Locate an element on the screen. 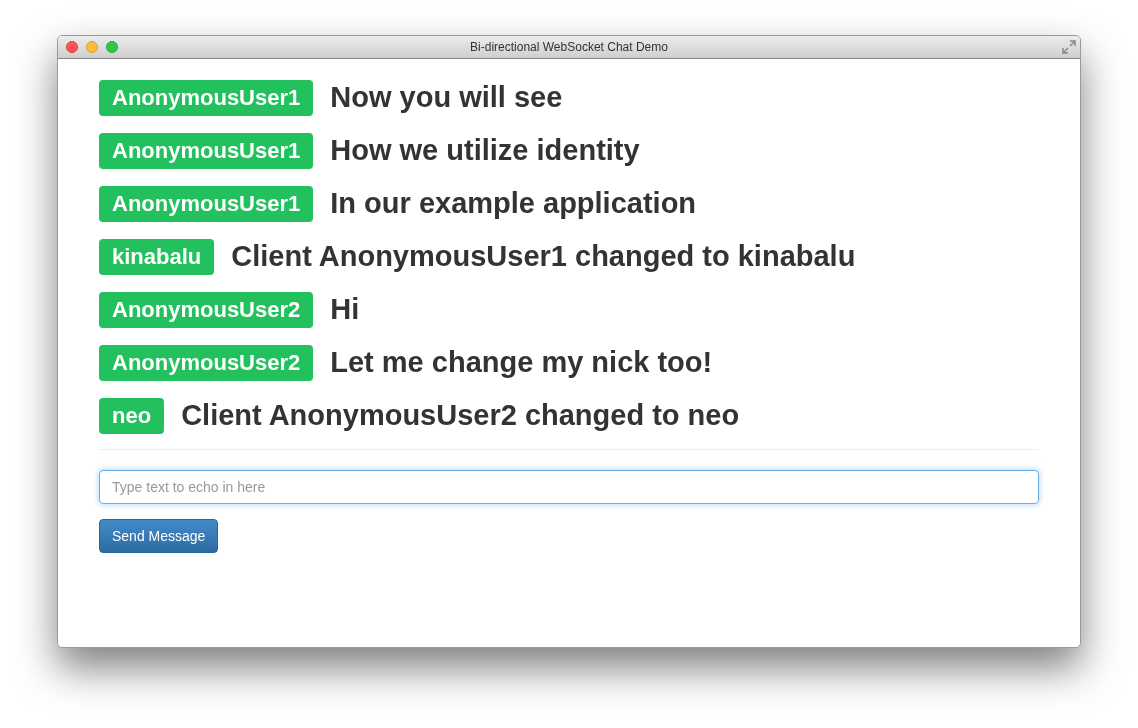  message-text: How we utilize identity is located at coordinates (485, 151).